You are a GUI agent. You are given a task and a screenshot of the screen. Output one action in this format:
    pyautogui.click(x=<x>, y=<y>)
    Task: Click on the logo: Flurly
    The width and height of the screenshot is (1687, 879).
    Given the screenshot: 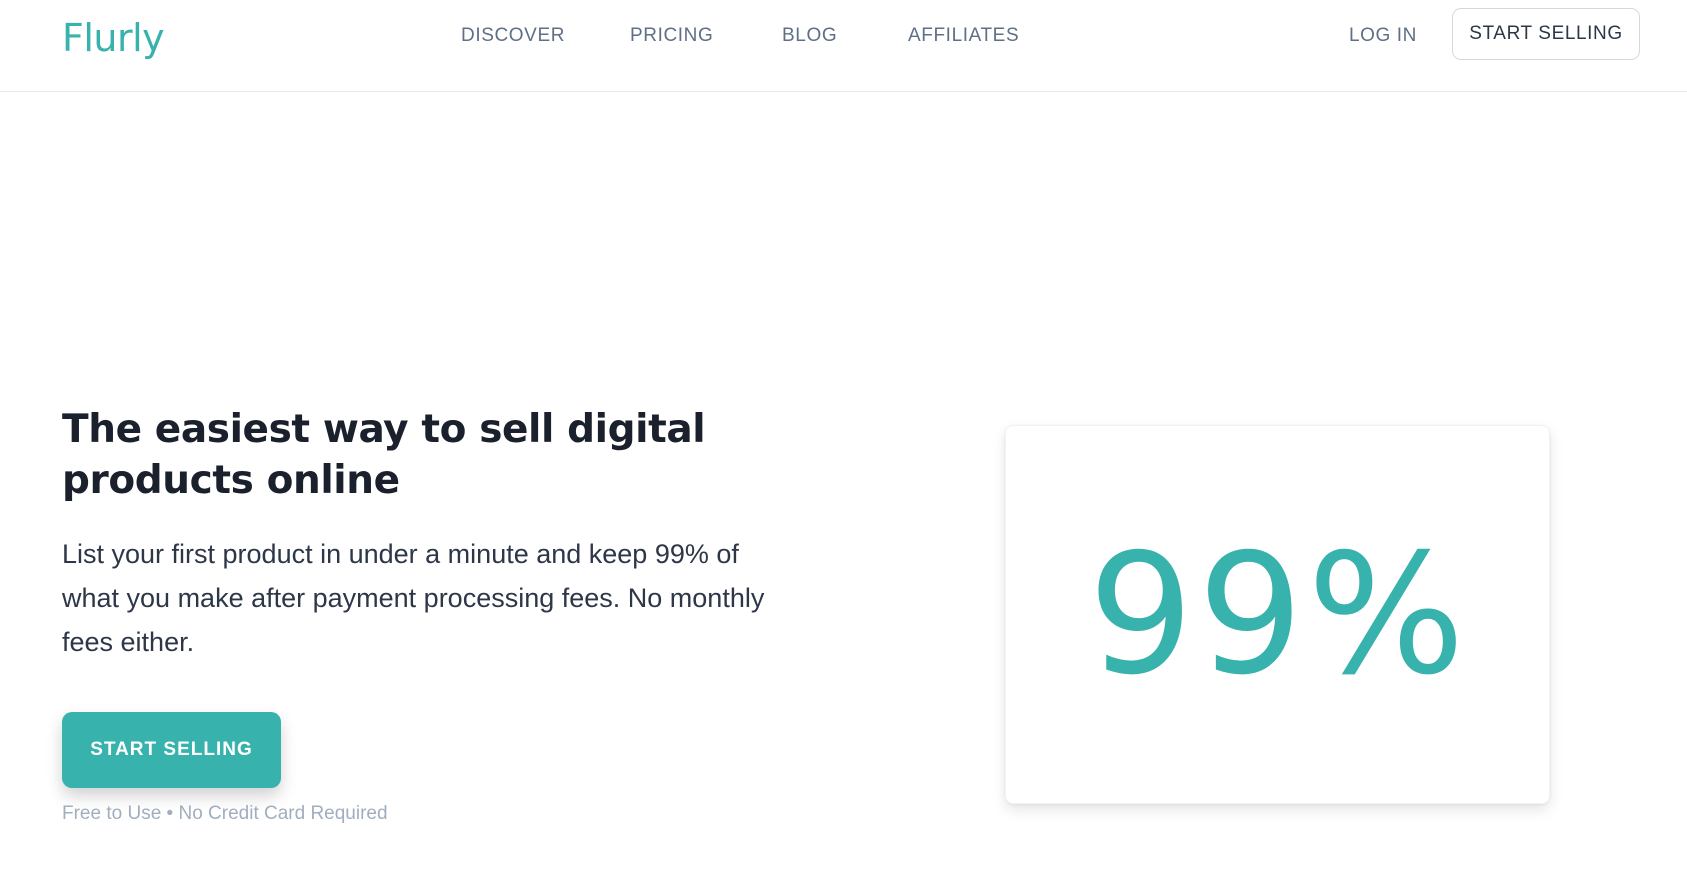 What is the action you would take?
    pyautogui.click(x=113, y=38)
    